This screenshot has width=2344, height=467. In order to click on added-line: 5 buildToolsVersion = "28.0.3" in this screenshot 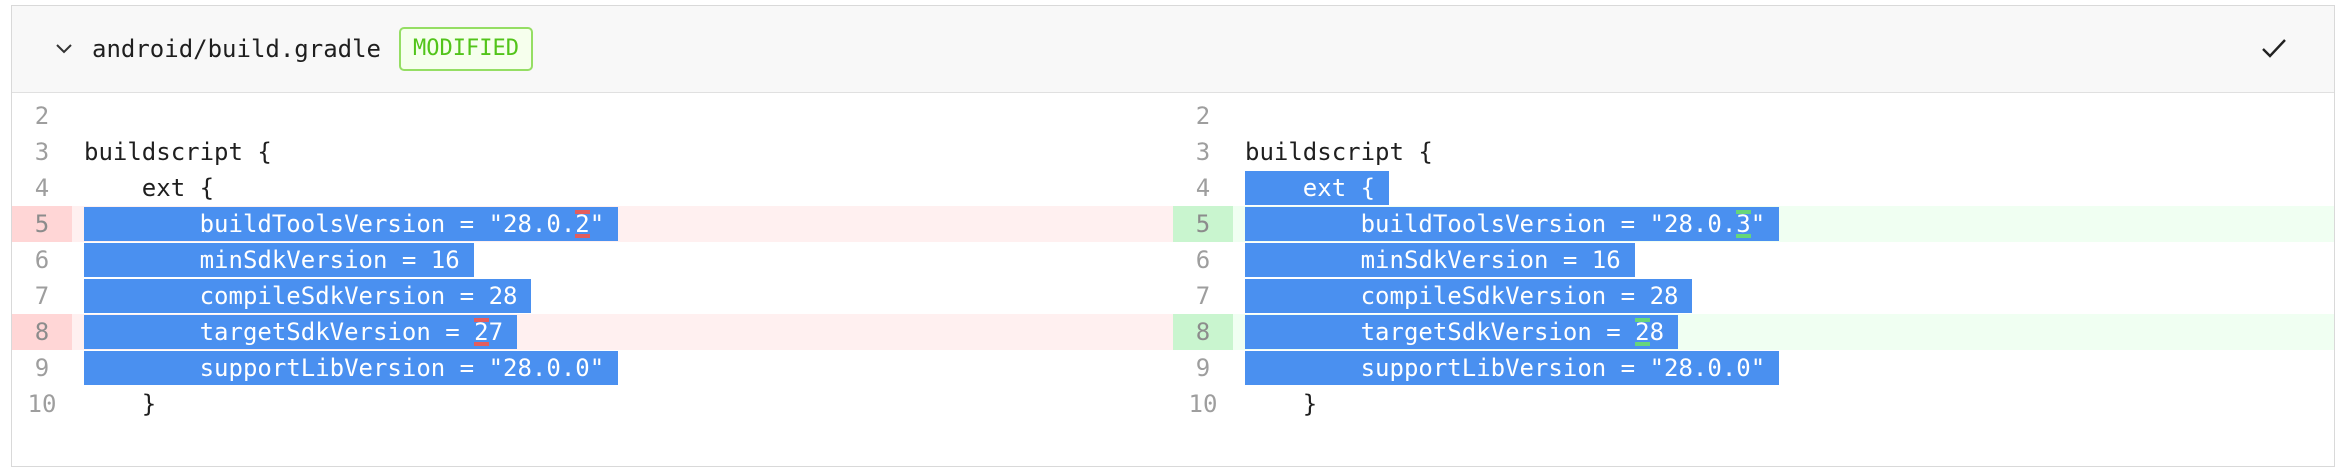, I will do `click(1753, 224)`.